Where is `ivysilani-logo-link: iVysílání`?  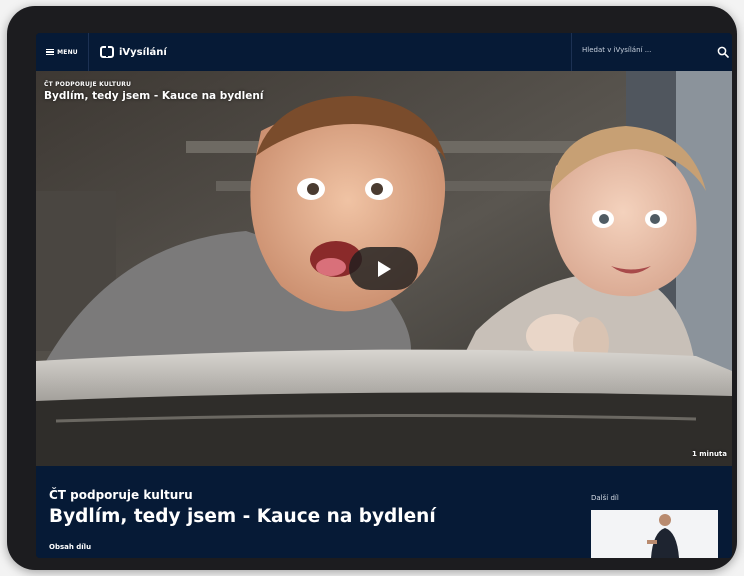
ivysilani-logo-link: iVysílání is located at coordinates (133, 52).